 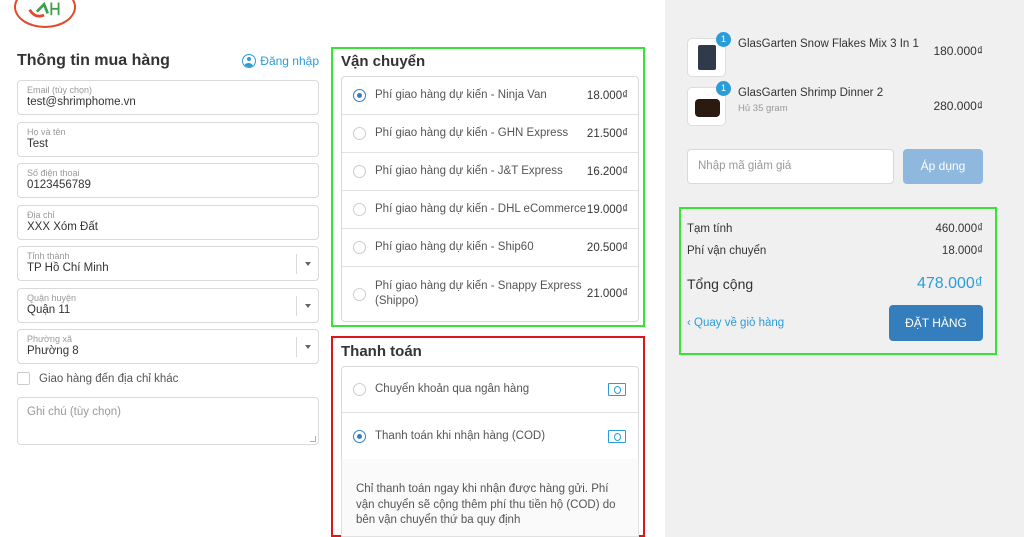 What do you see at coordinates (168, 305) in the screenshot?
I see `district-select: Quận huyện Quận 11` at bounding box center [168, 305].